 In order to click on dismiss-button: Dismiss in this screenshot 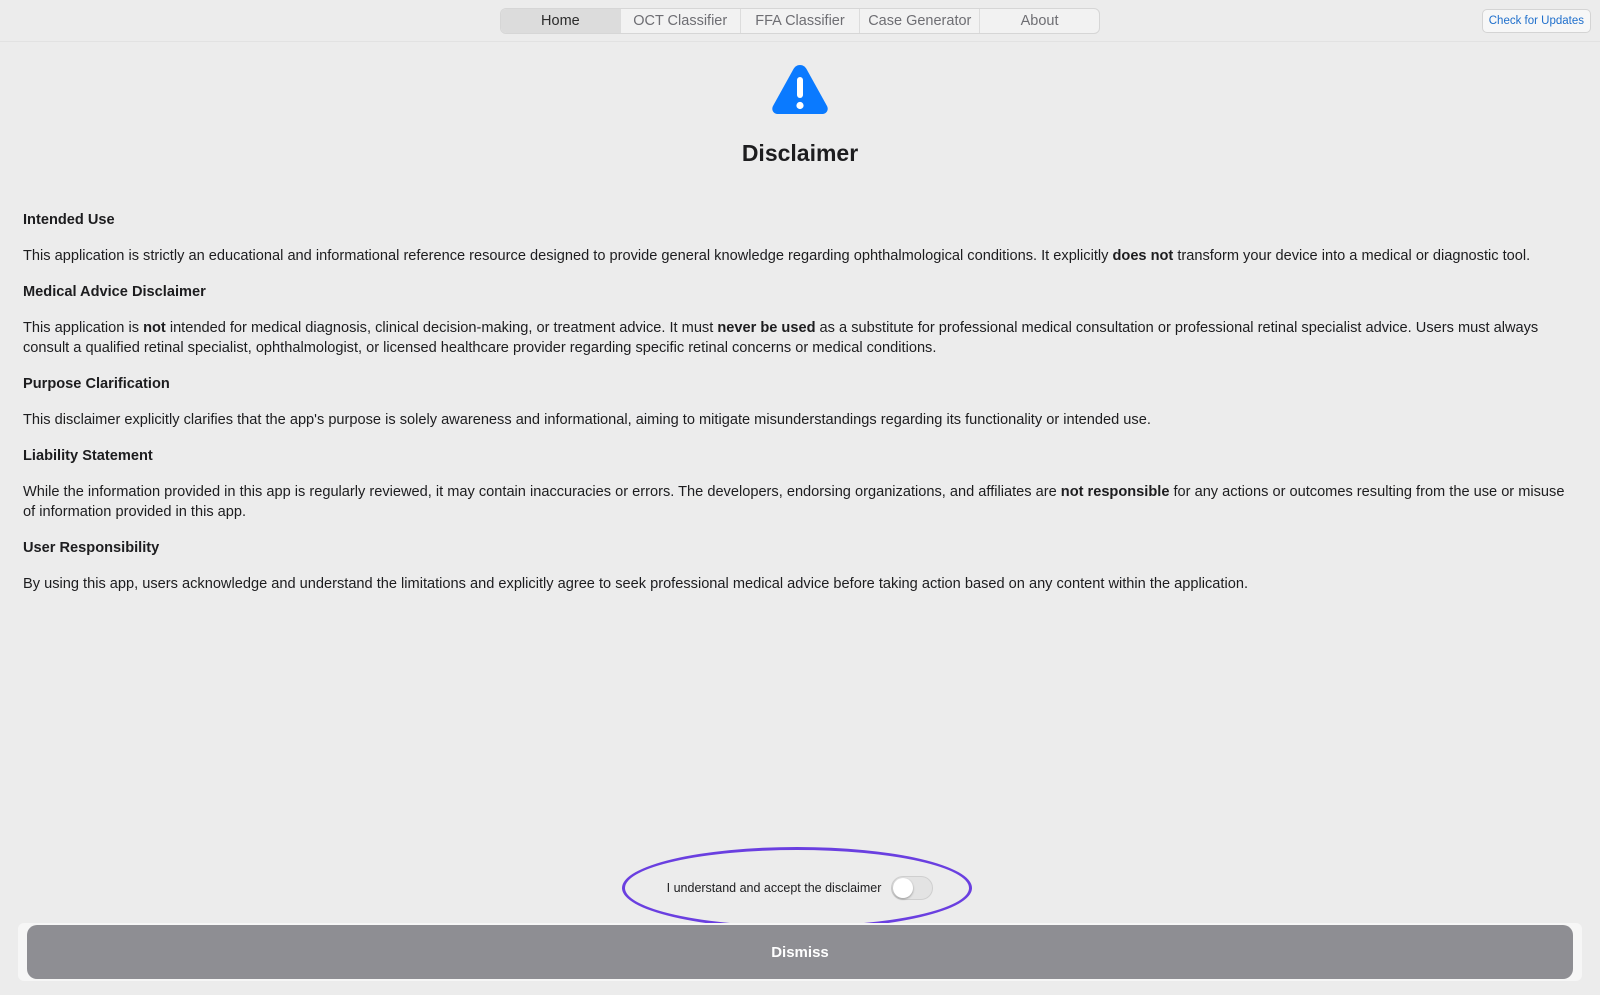, I will do `click(800, 952)`.